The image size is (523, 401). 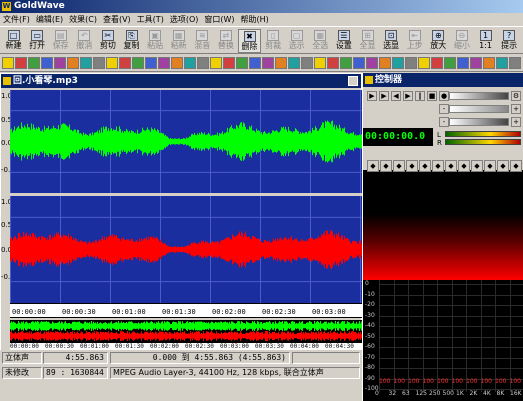 I want to click on speed-slider, so click(x=479, y=122).